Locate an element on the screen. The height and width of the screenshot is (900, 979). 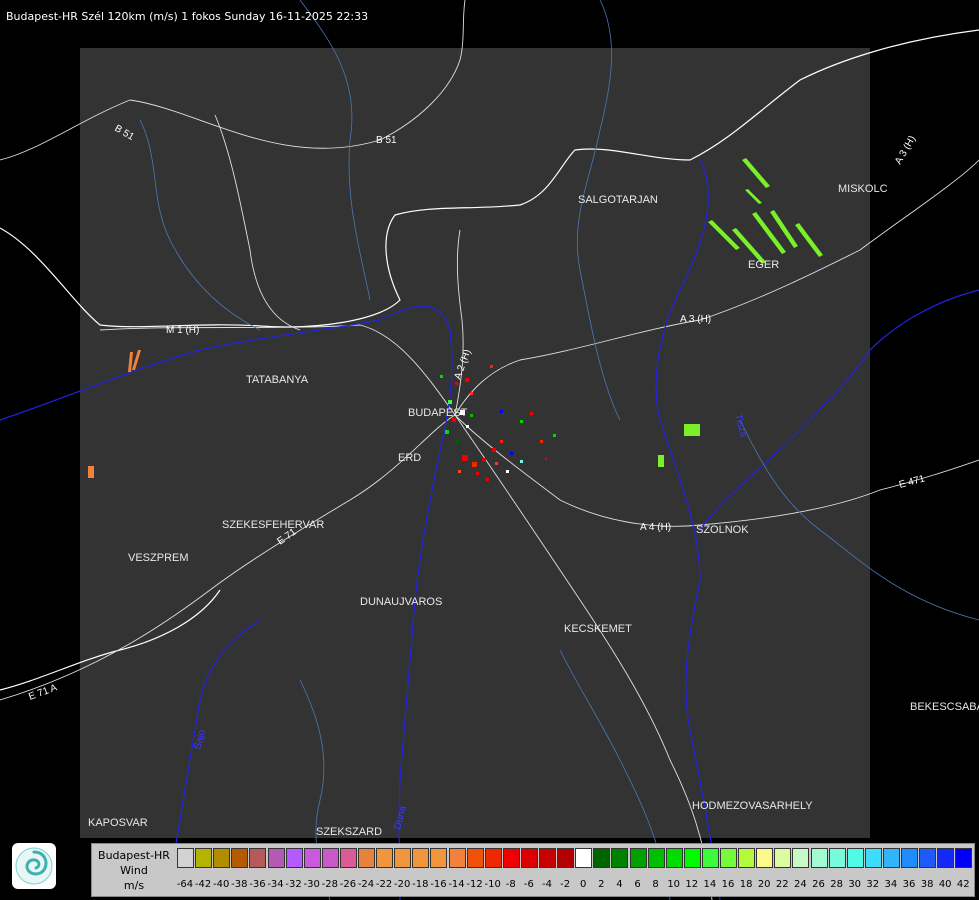
legend-tick-label: 18 is located at coordinates (746, 884).